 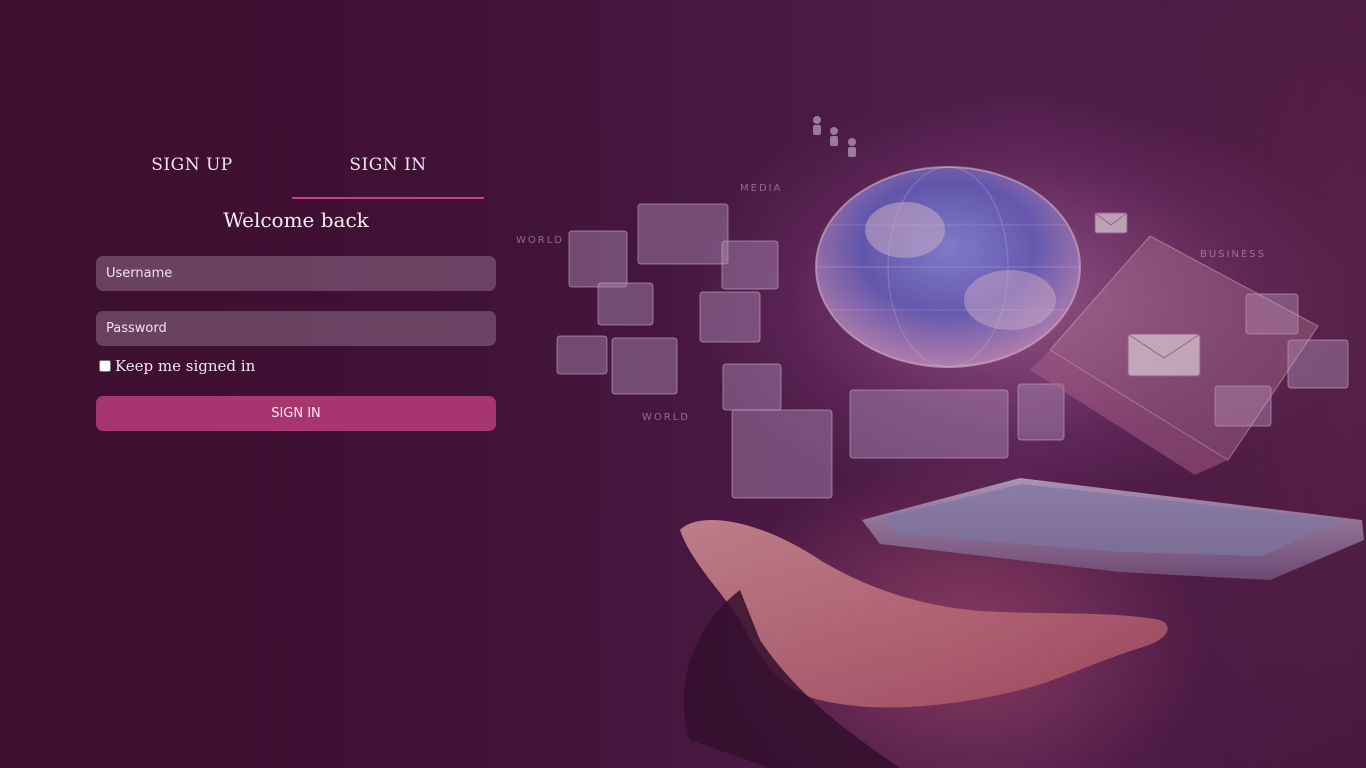 What do you see at coordinates (185, 366) in the screenshot?
I see `keep-signed-in-label: Keep me signed in` at bounding box center [185, 366].